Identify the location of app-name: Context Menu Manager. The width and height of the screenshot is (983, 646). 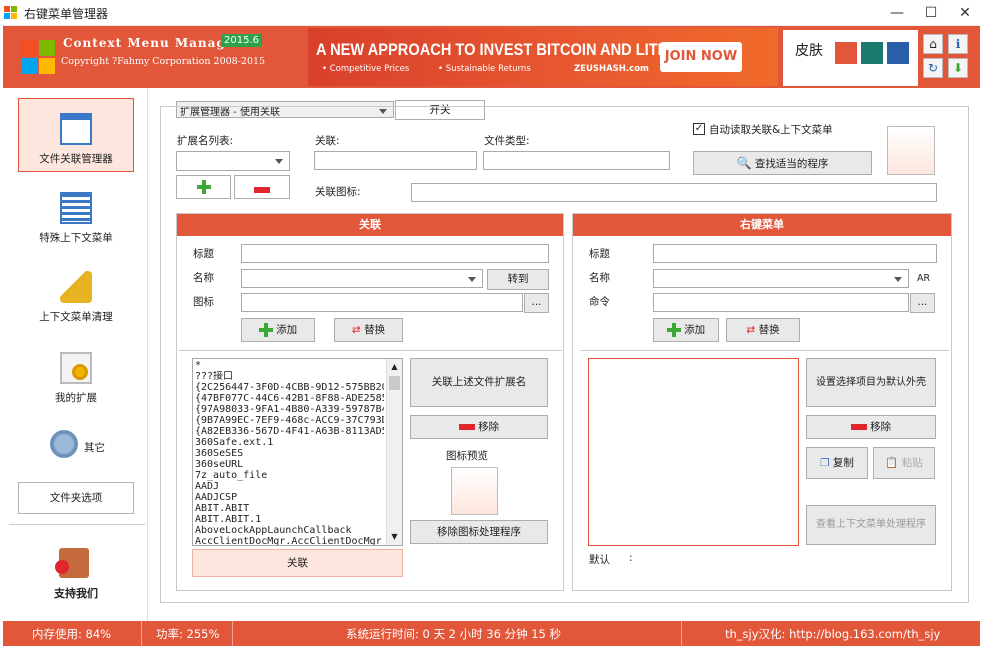
(152, 43).